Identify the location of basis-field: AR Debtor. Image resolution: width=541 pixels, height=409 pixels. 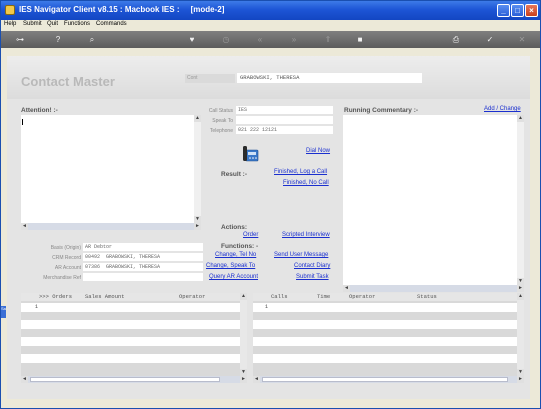
(143, 247).